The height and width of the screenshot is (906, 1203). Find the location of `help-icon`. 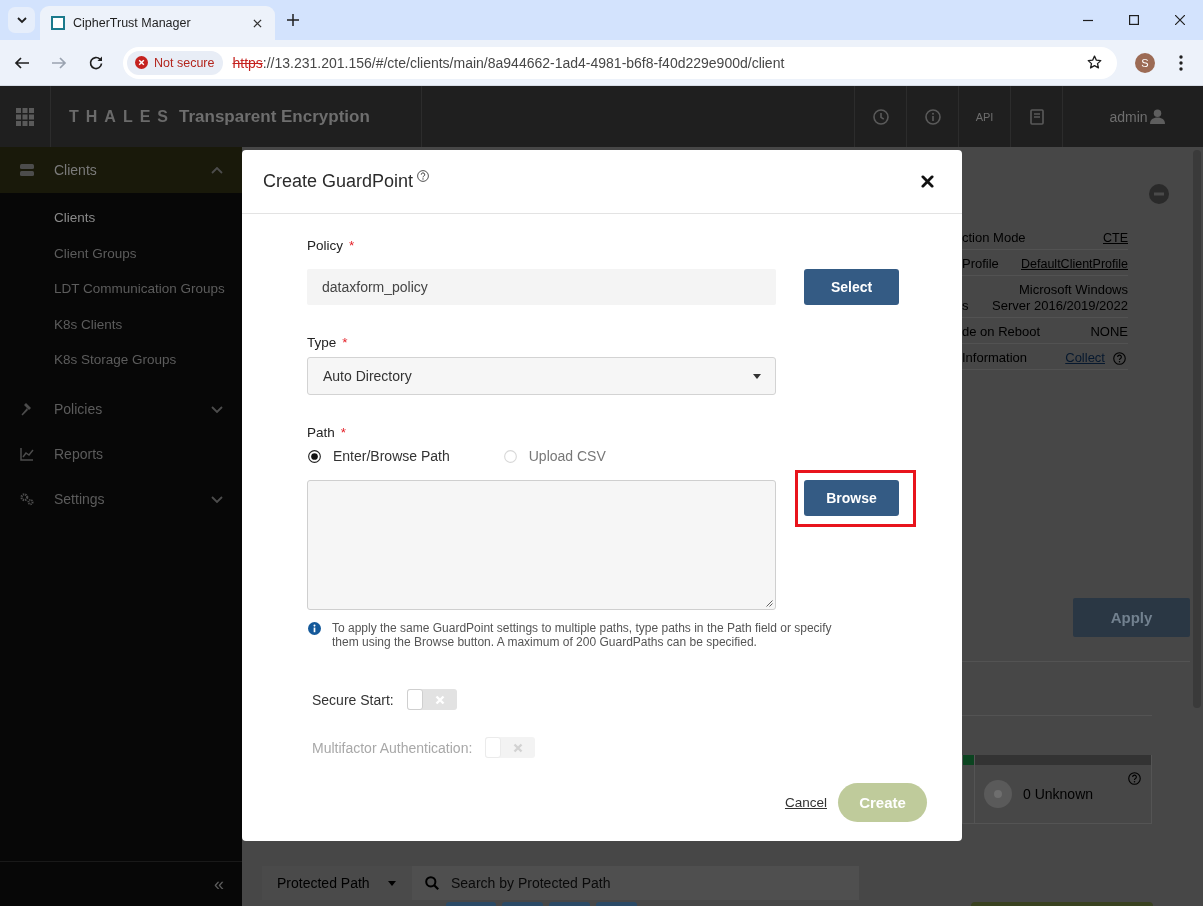

help-icon is located at coordinates (423, 176).